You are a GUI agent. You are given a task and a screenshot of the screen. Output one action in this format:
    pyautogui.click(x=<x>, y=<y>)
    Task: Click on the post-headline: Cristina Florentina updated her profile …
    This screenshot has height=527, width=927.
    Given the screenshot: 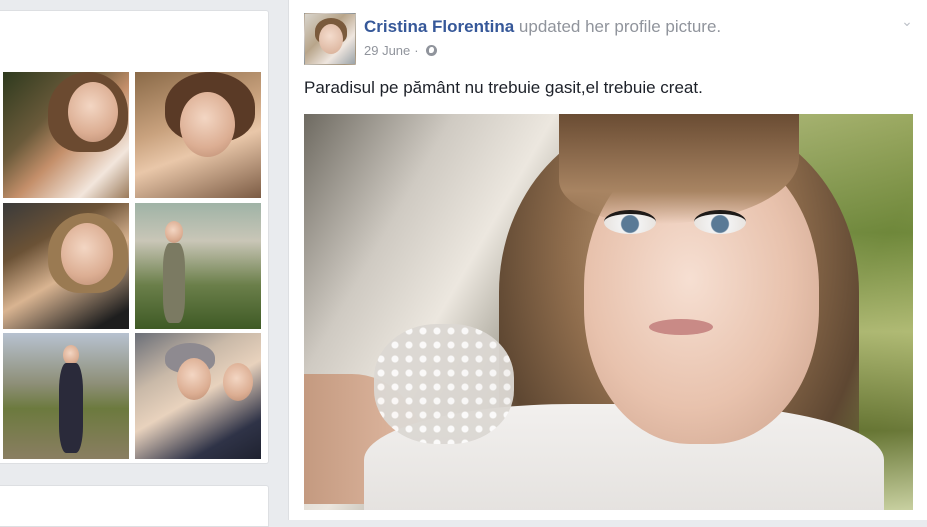 What is the action you would take?
    pyautogui.click(x=542, y=27)
    